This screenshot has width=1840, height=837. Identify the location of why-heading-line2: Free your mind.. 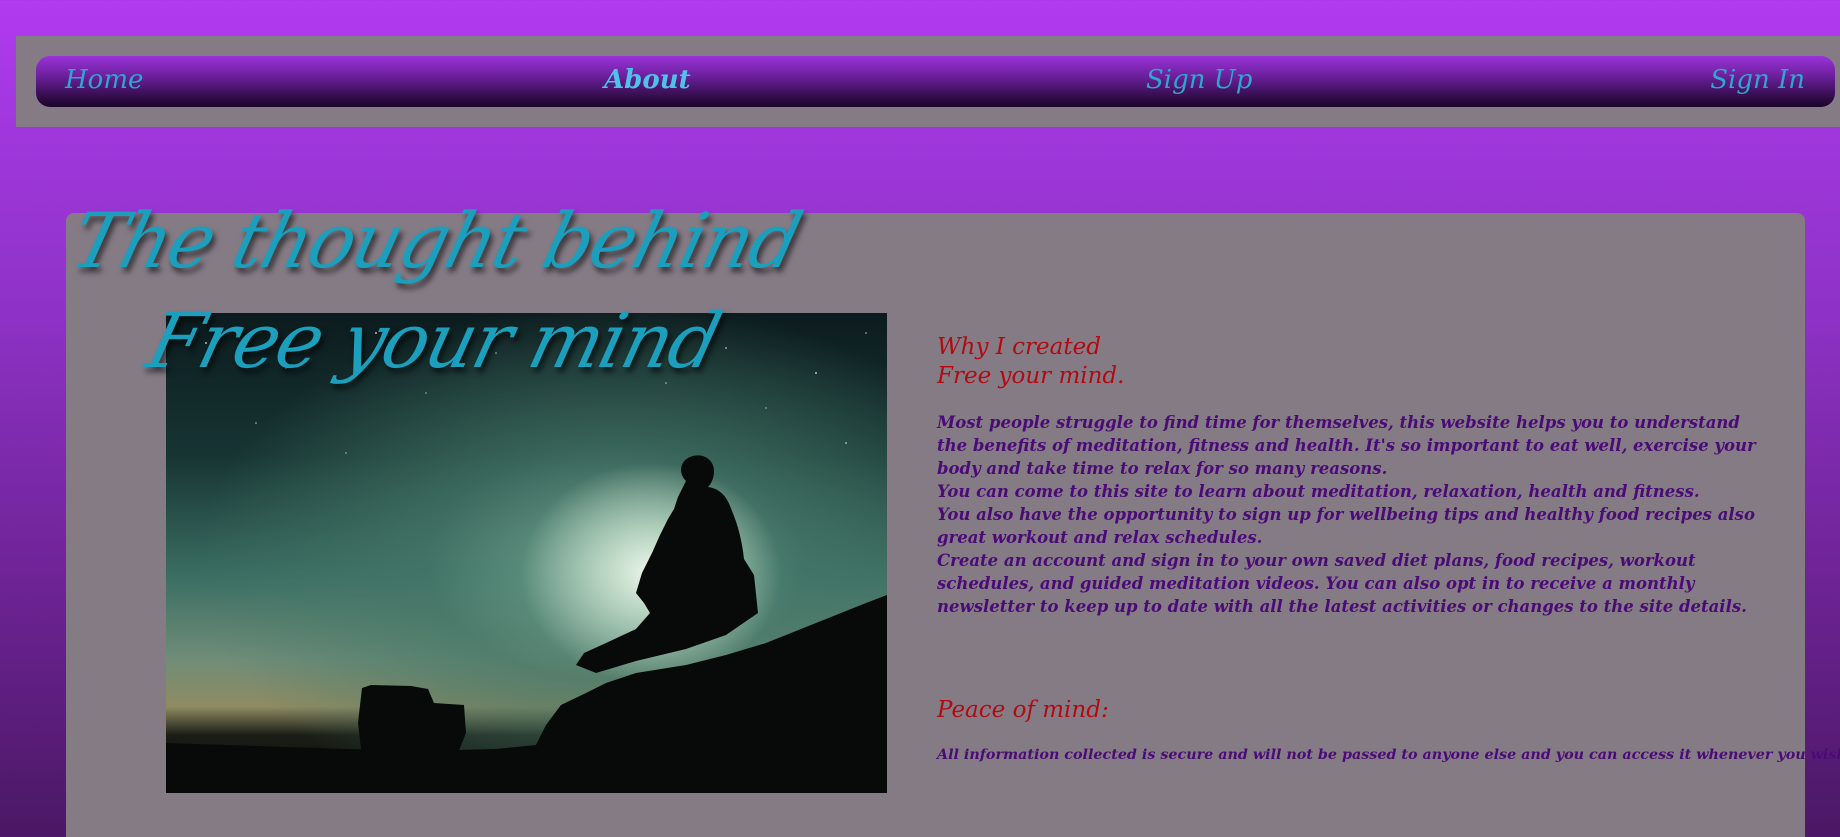
(1031, 376).